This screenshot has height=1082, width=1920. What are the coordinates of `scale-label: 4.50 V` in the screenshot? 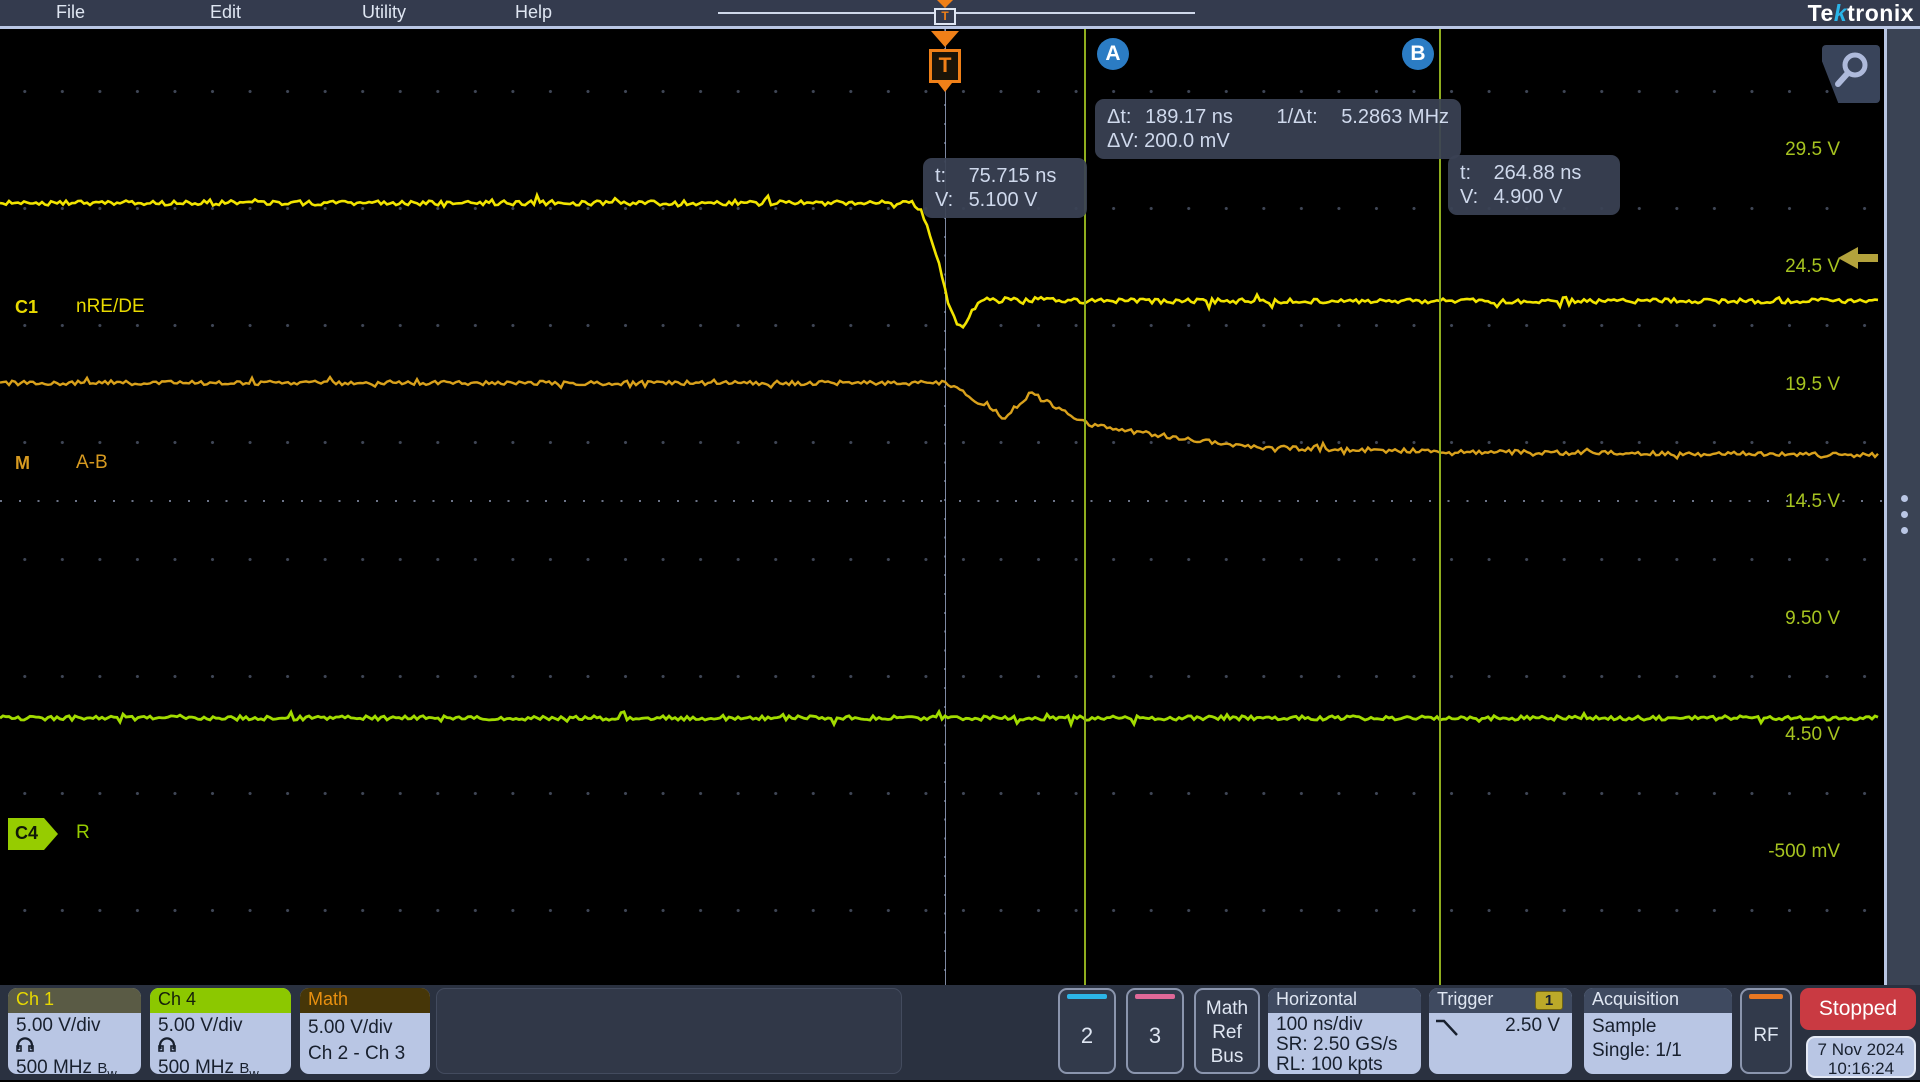 It's located at (1812, 734).